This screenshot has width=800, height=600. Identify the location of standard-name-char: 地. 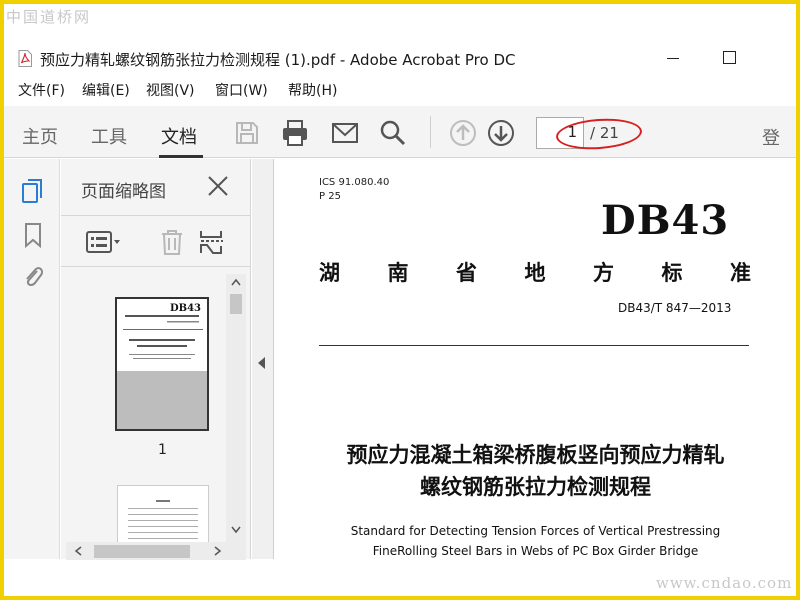
(535, 273).